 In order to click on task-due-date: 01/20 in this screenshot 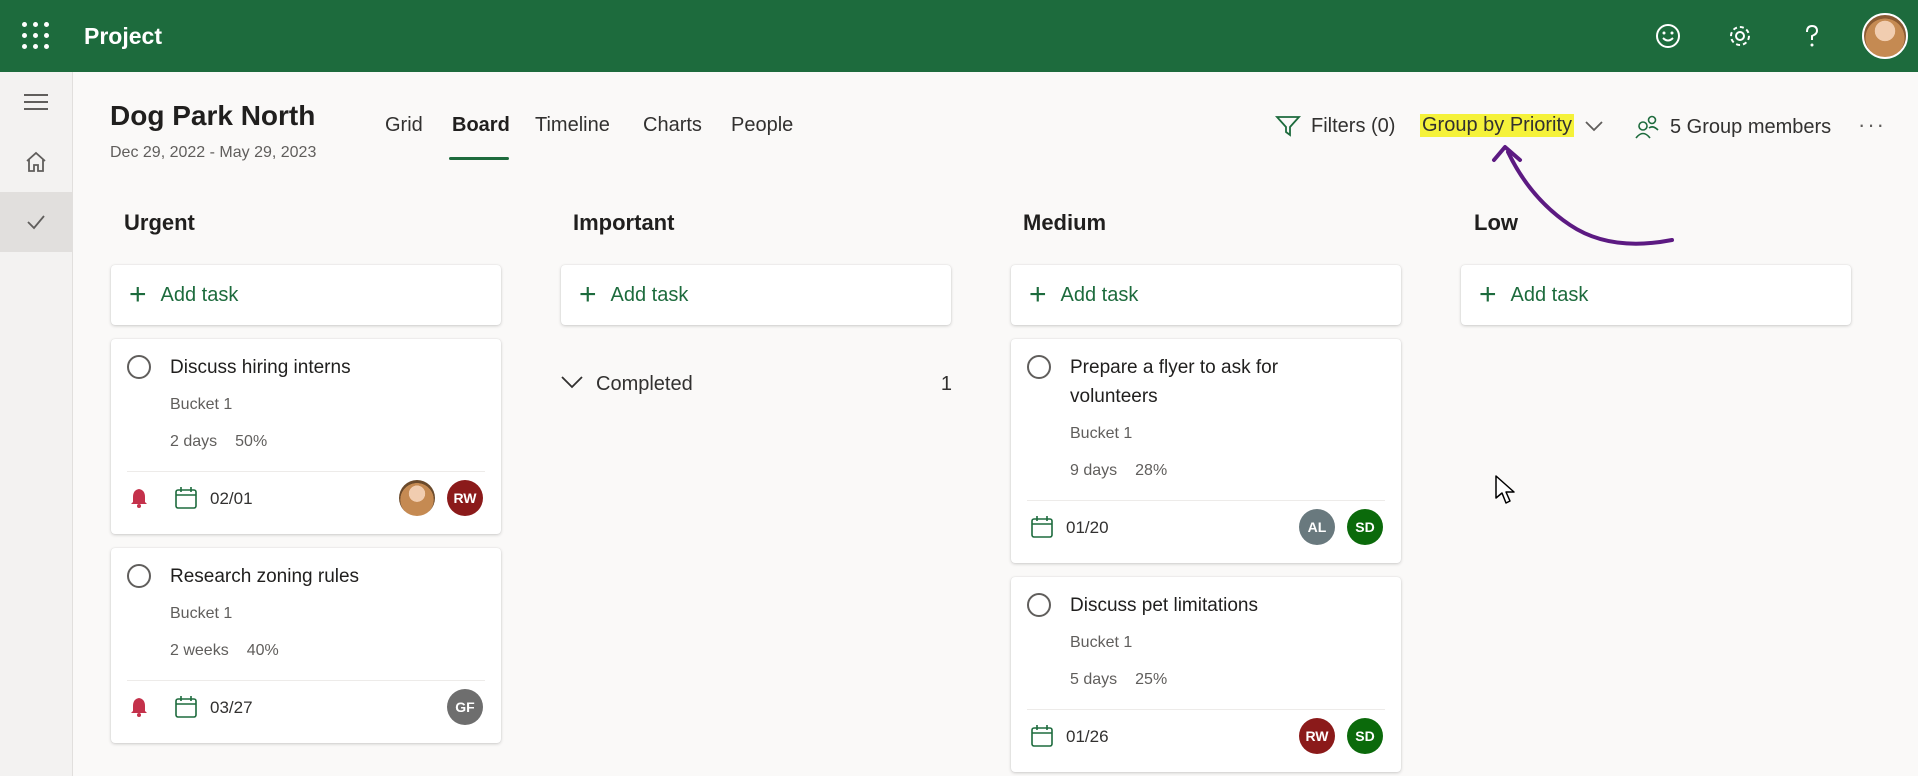, I will do `click(1087, 527)`.